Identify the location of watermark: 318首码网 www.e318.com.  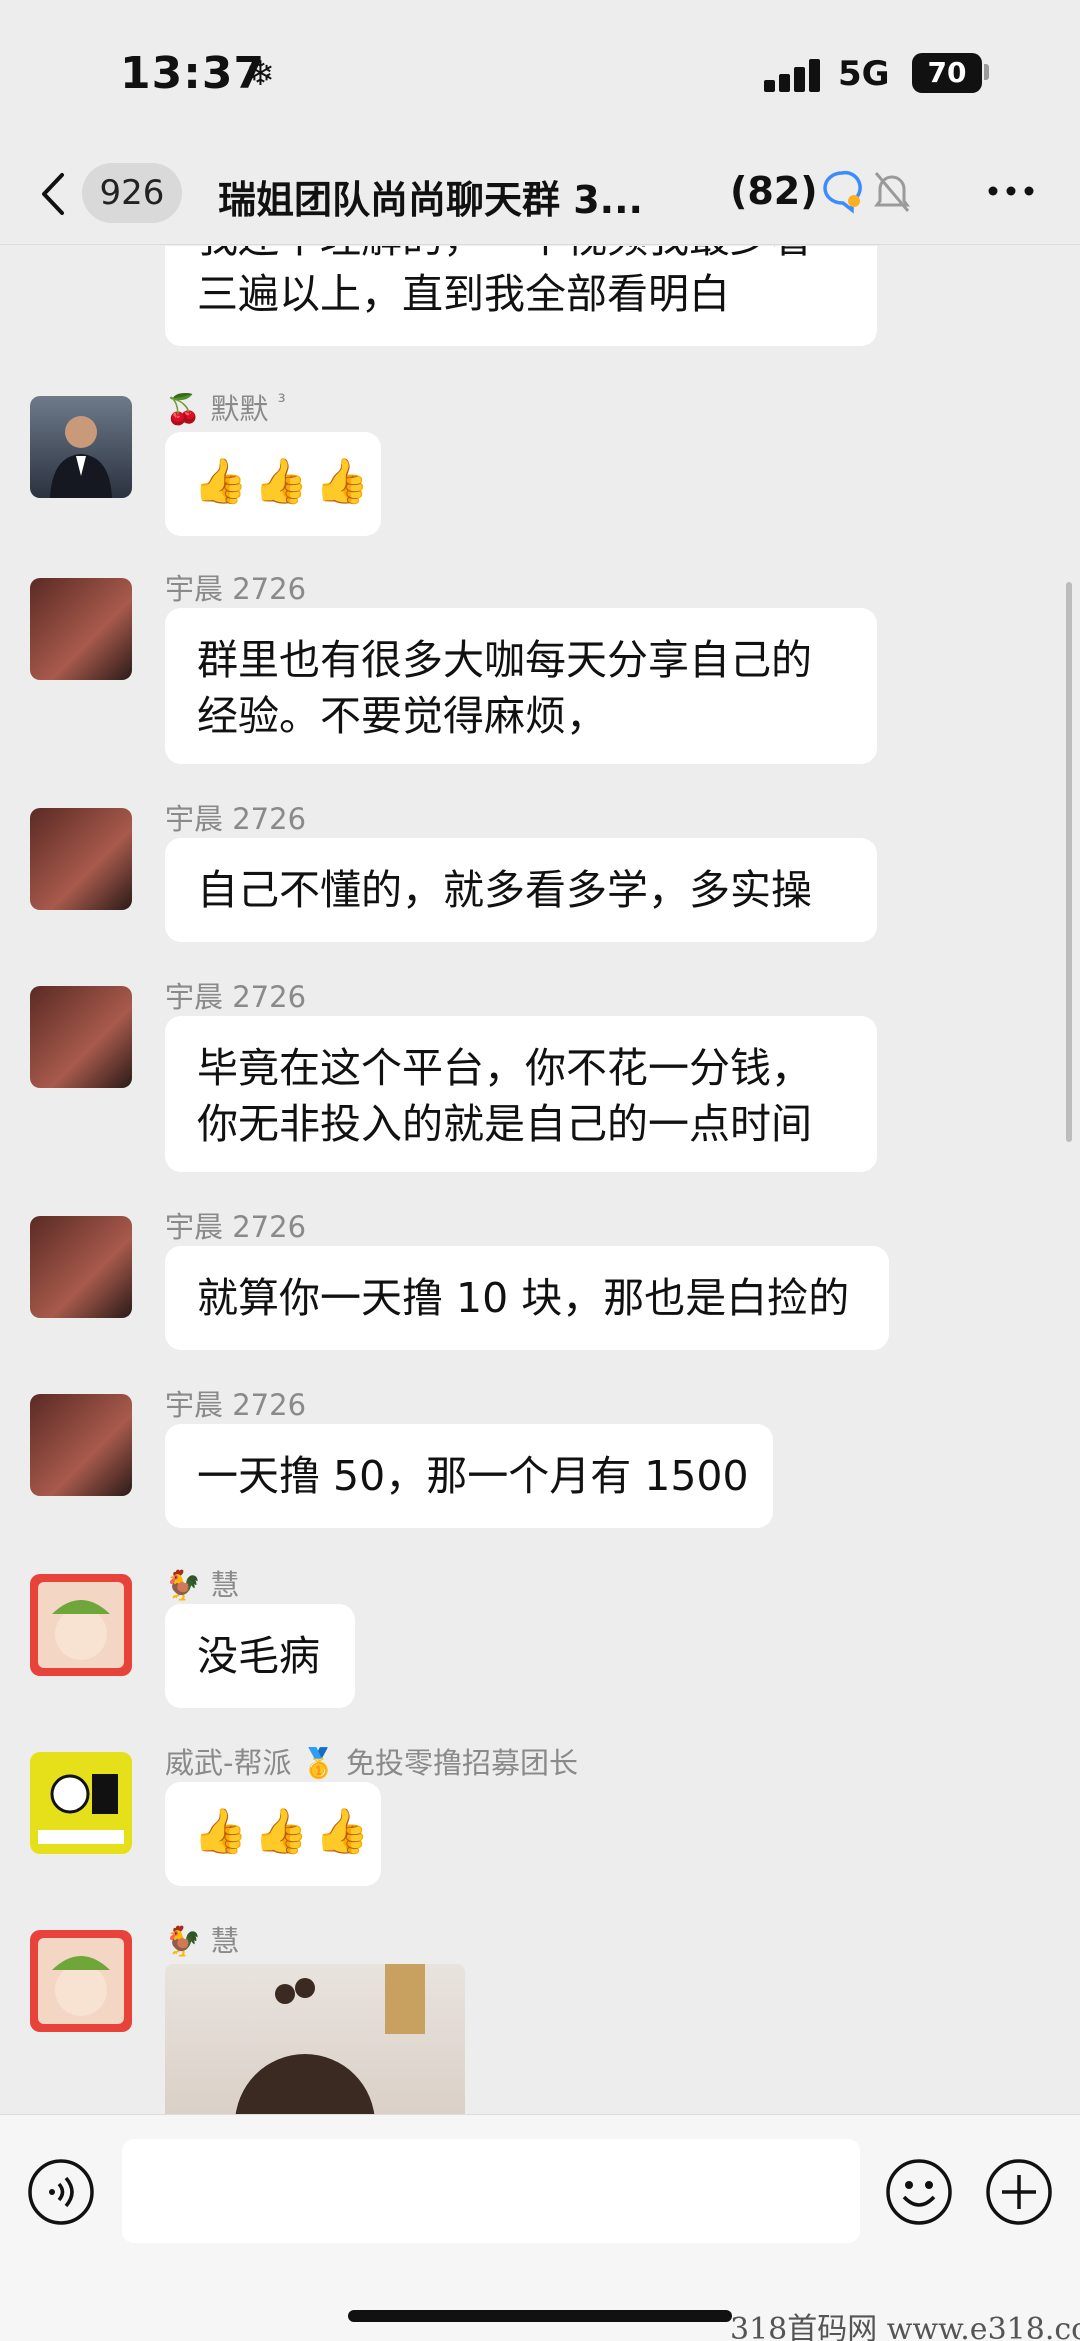
(905, 2326).